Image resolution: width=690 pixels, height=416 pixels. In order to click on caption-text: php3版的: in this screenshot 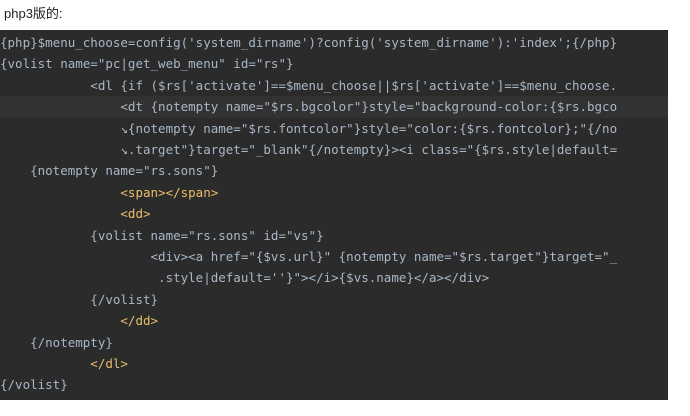, I will do `click(33, 13)`.